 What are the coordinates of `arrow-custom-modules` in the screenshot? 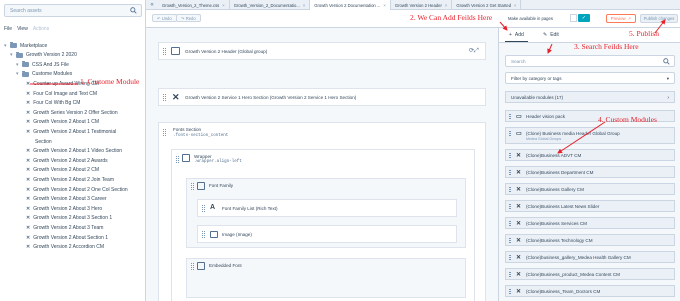 It's located at (581, 137).